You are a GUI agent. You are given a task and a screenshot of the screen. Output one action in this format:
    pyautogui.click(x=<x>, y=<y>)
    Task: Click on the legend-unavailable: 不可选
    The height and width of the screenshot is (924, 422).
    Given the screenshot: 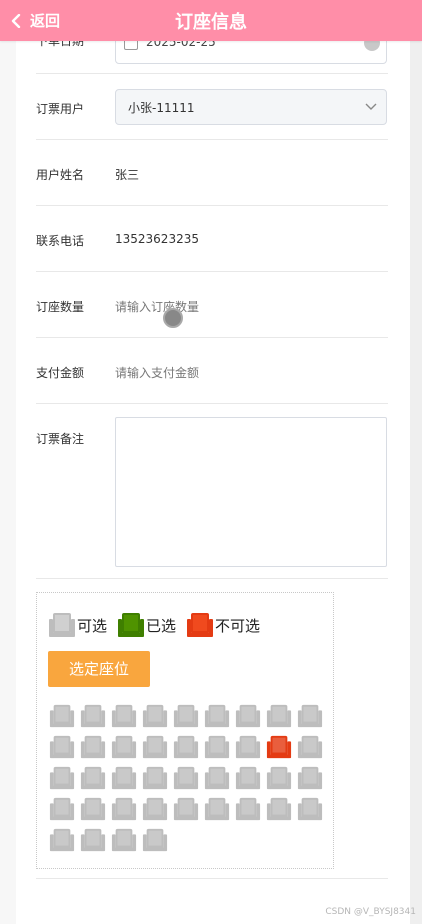 What is the action you would take?
    pyautogui.click(x=223, y=625)
    